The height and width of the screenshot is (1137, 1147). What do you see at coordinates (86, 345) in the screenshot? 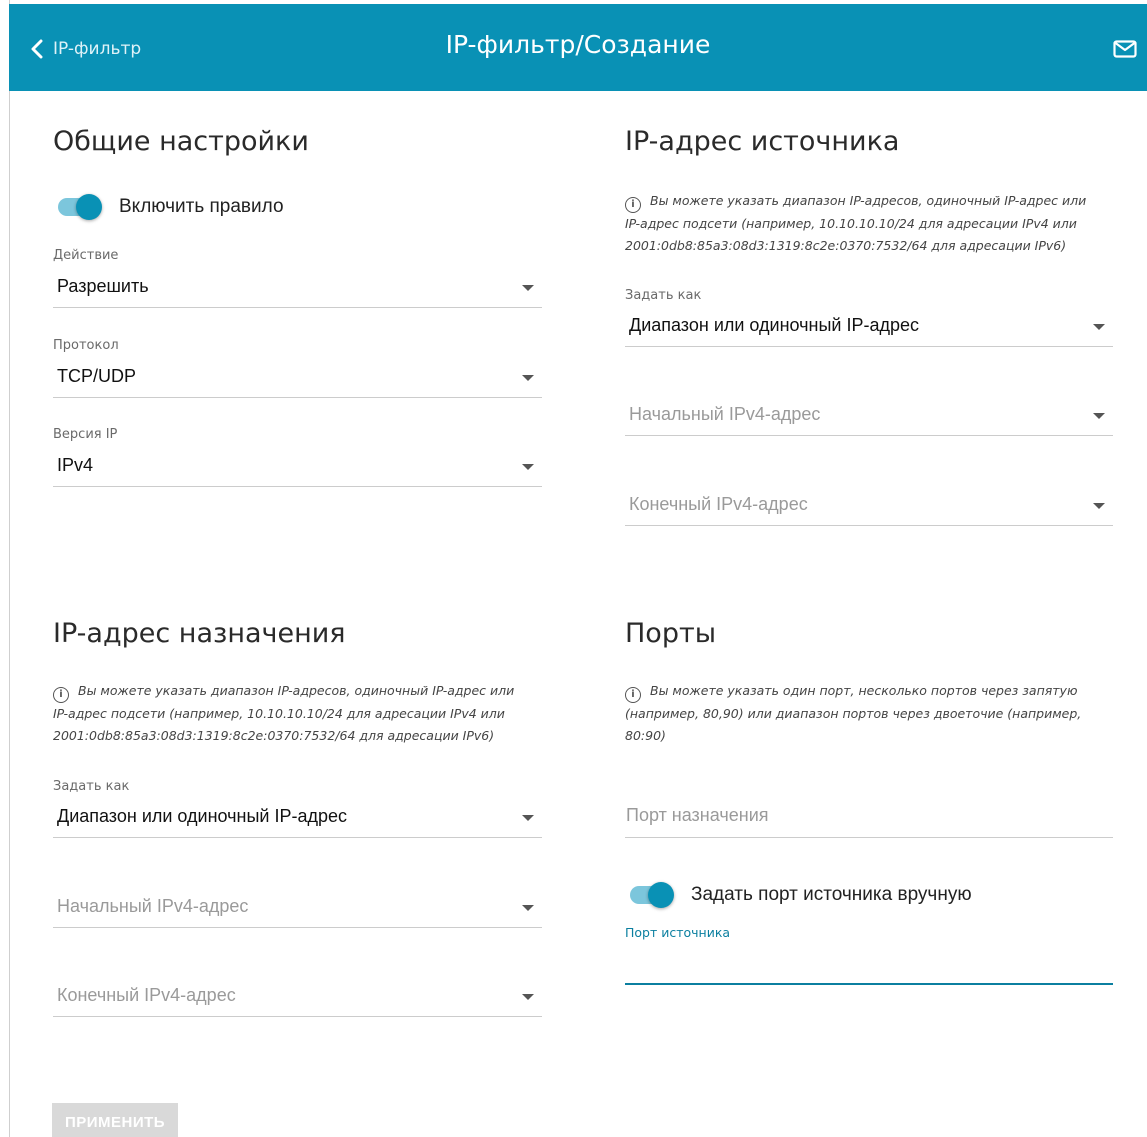
I see `protocol-label: Протокол` at bounding box center [86, 345].